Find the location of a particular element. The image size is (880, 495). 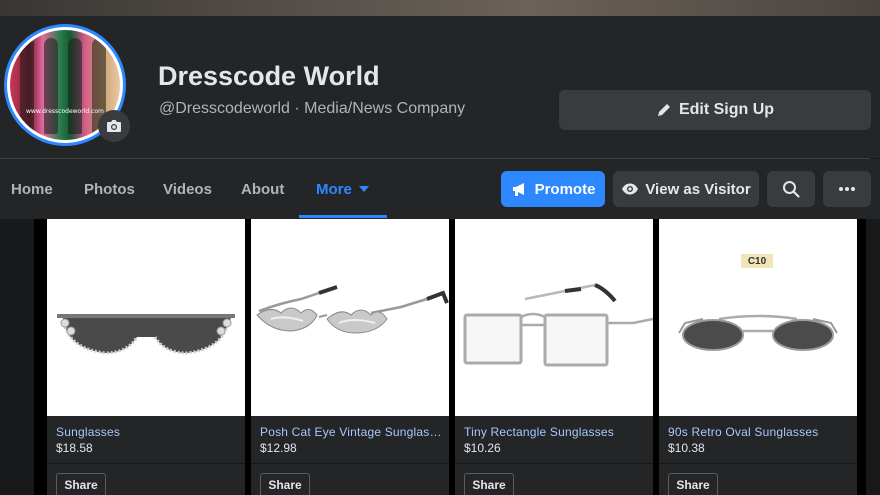

tab-home: Home is located at coordinates (32, 189).